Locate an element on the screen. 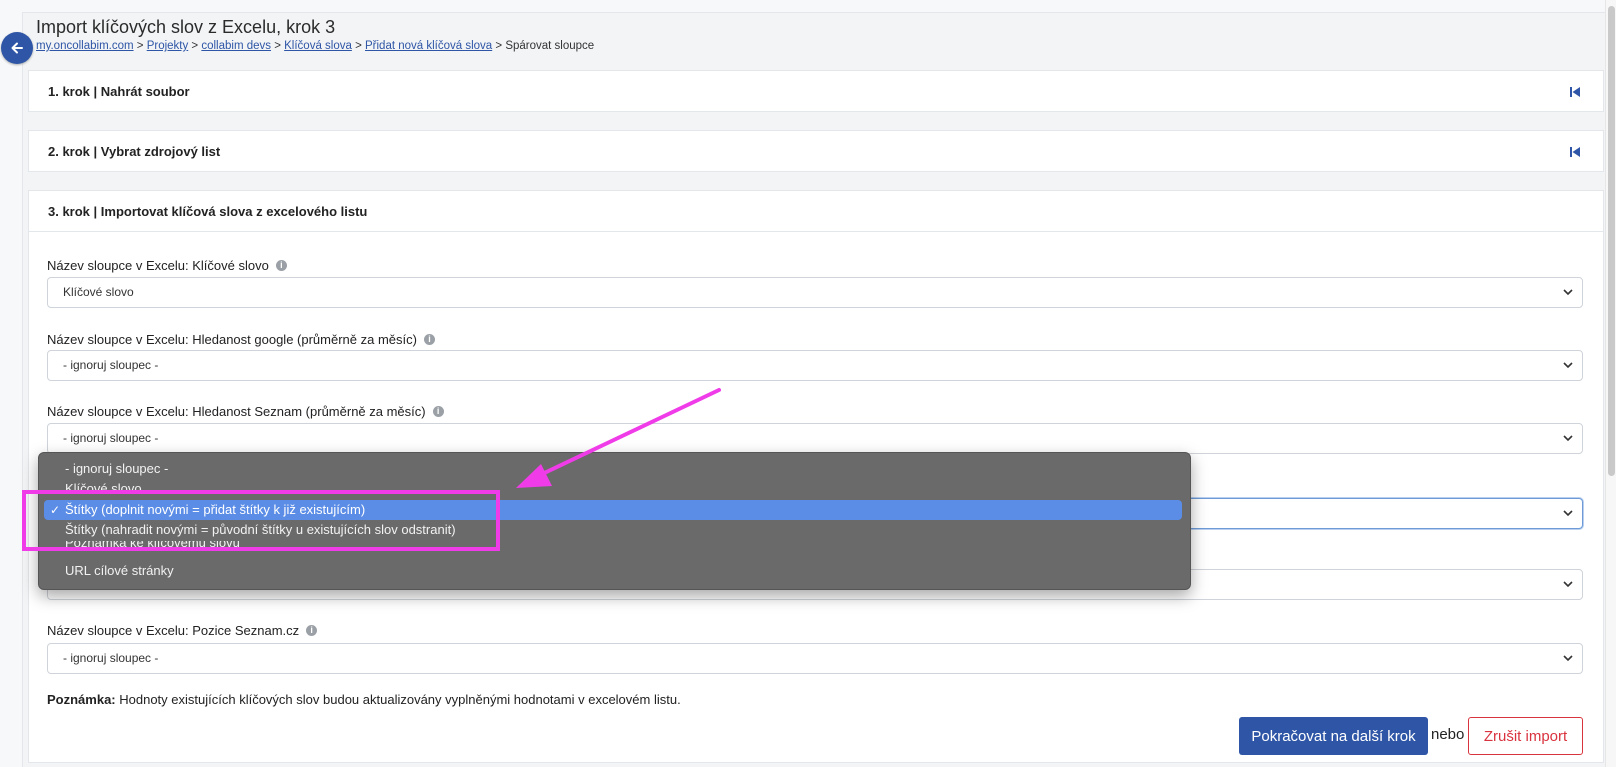 This screenshot has height=767, width=1616. step-1-label: 1. krok | Nahrát soubor is located at coordinates (119, 91).